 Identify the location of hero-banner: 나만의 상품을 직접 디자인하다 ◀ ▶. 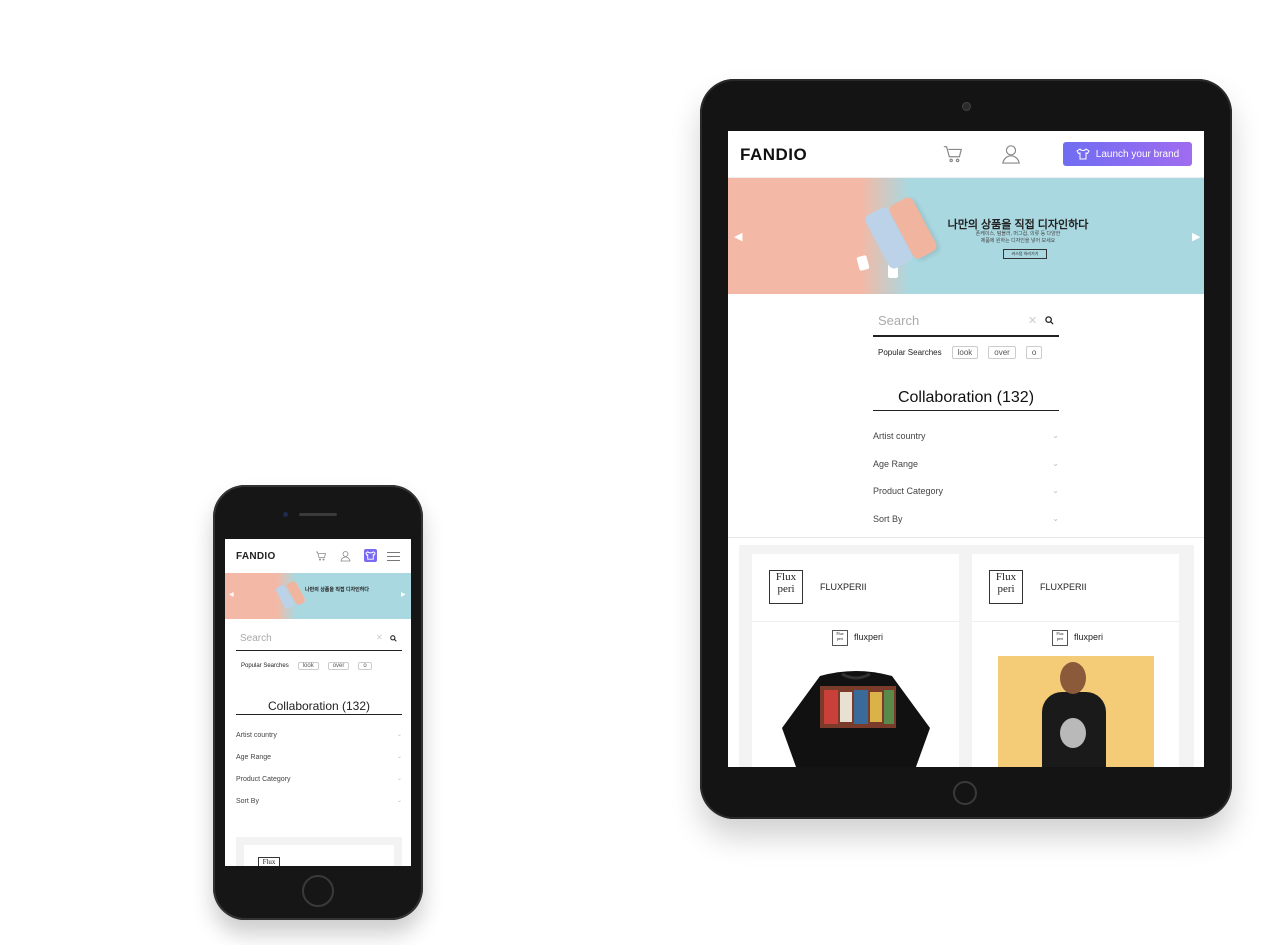
(318, 596).